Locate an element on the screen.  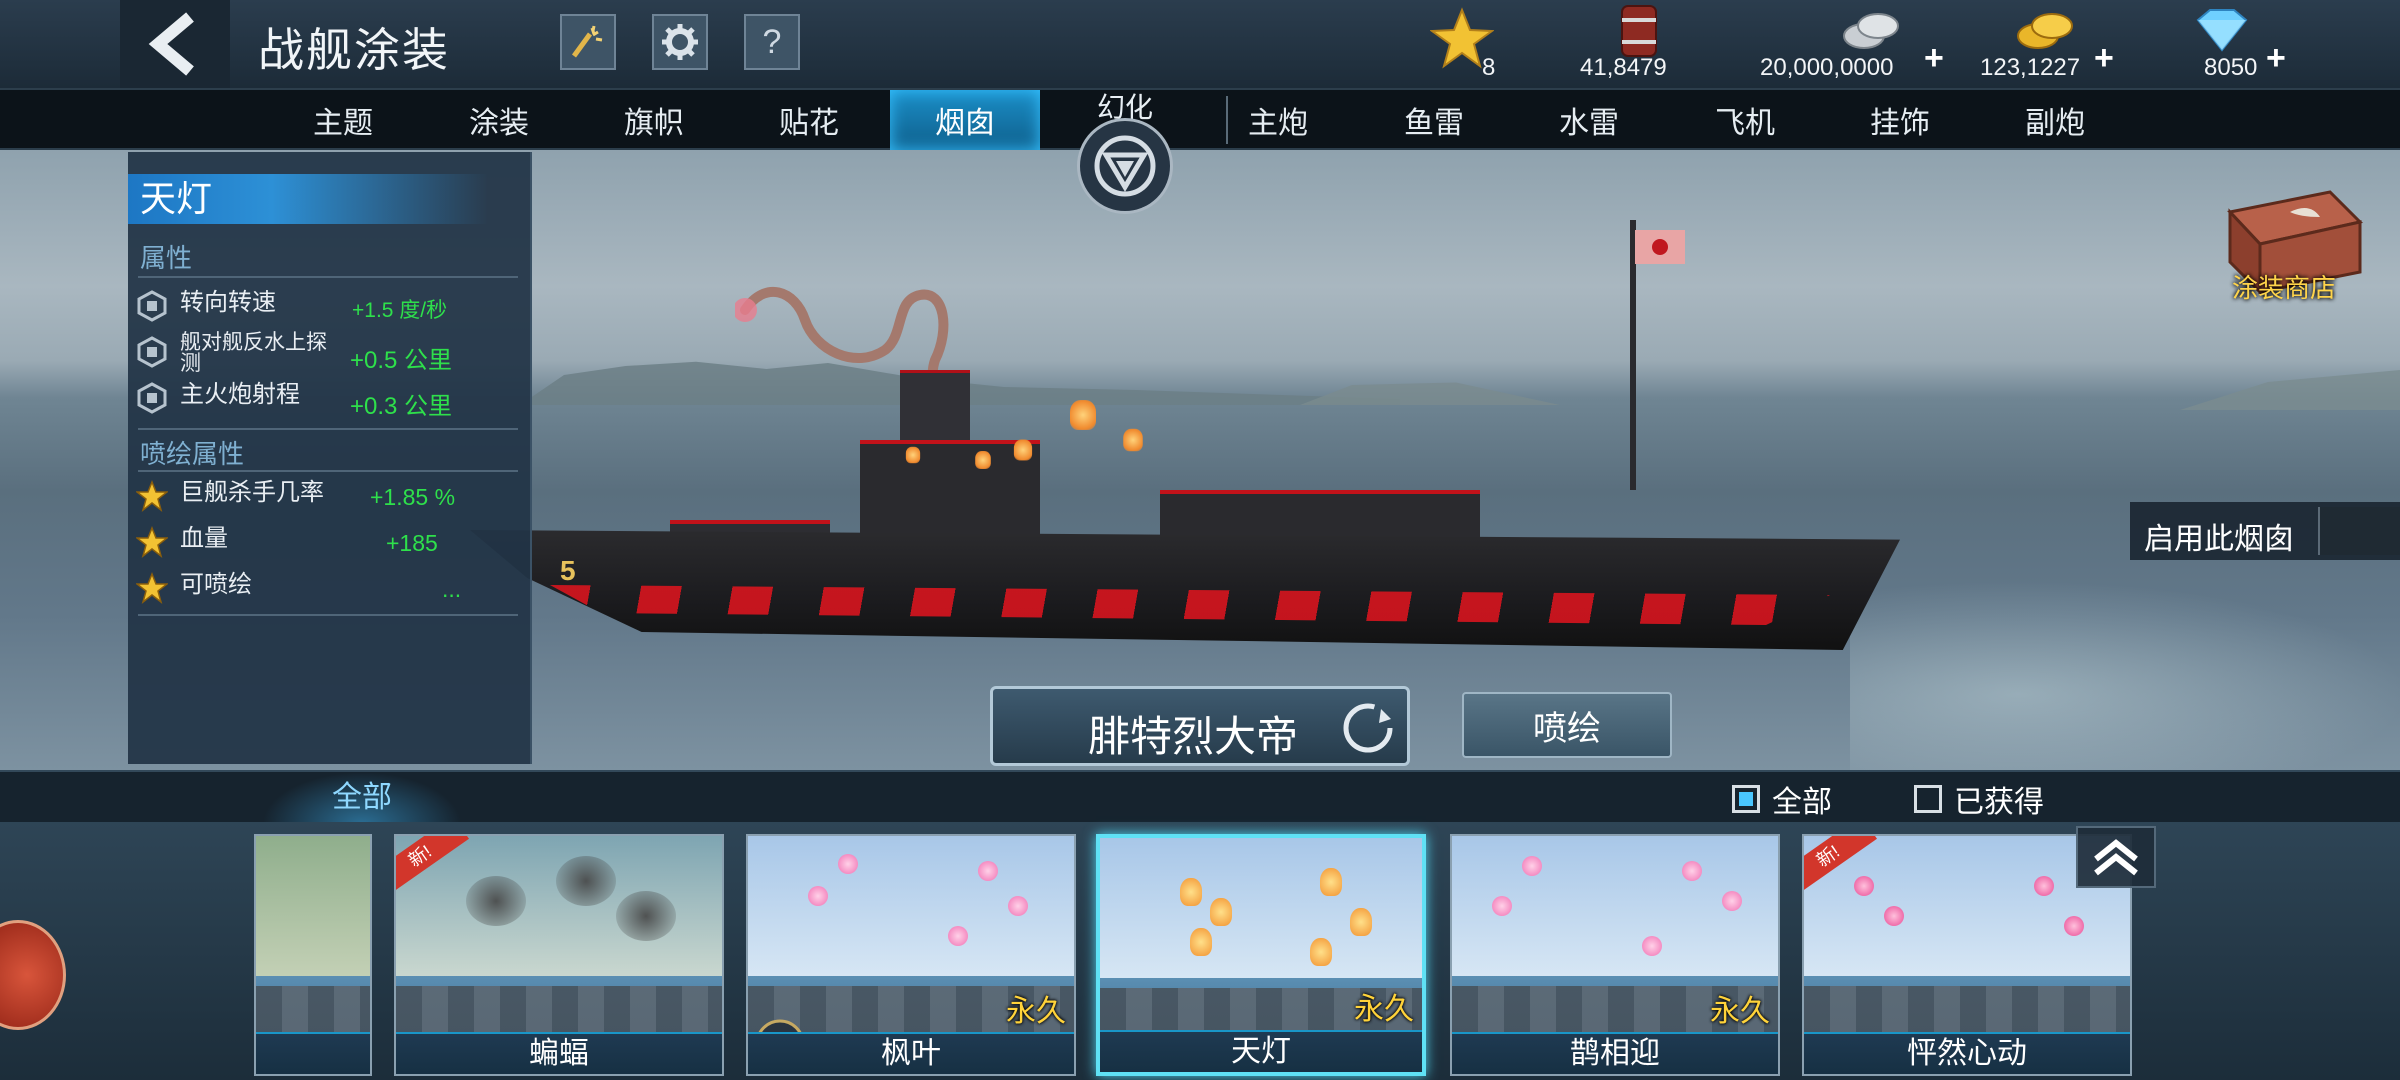
ship-flag is located at coordinates (1660, 247).